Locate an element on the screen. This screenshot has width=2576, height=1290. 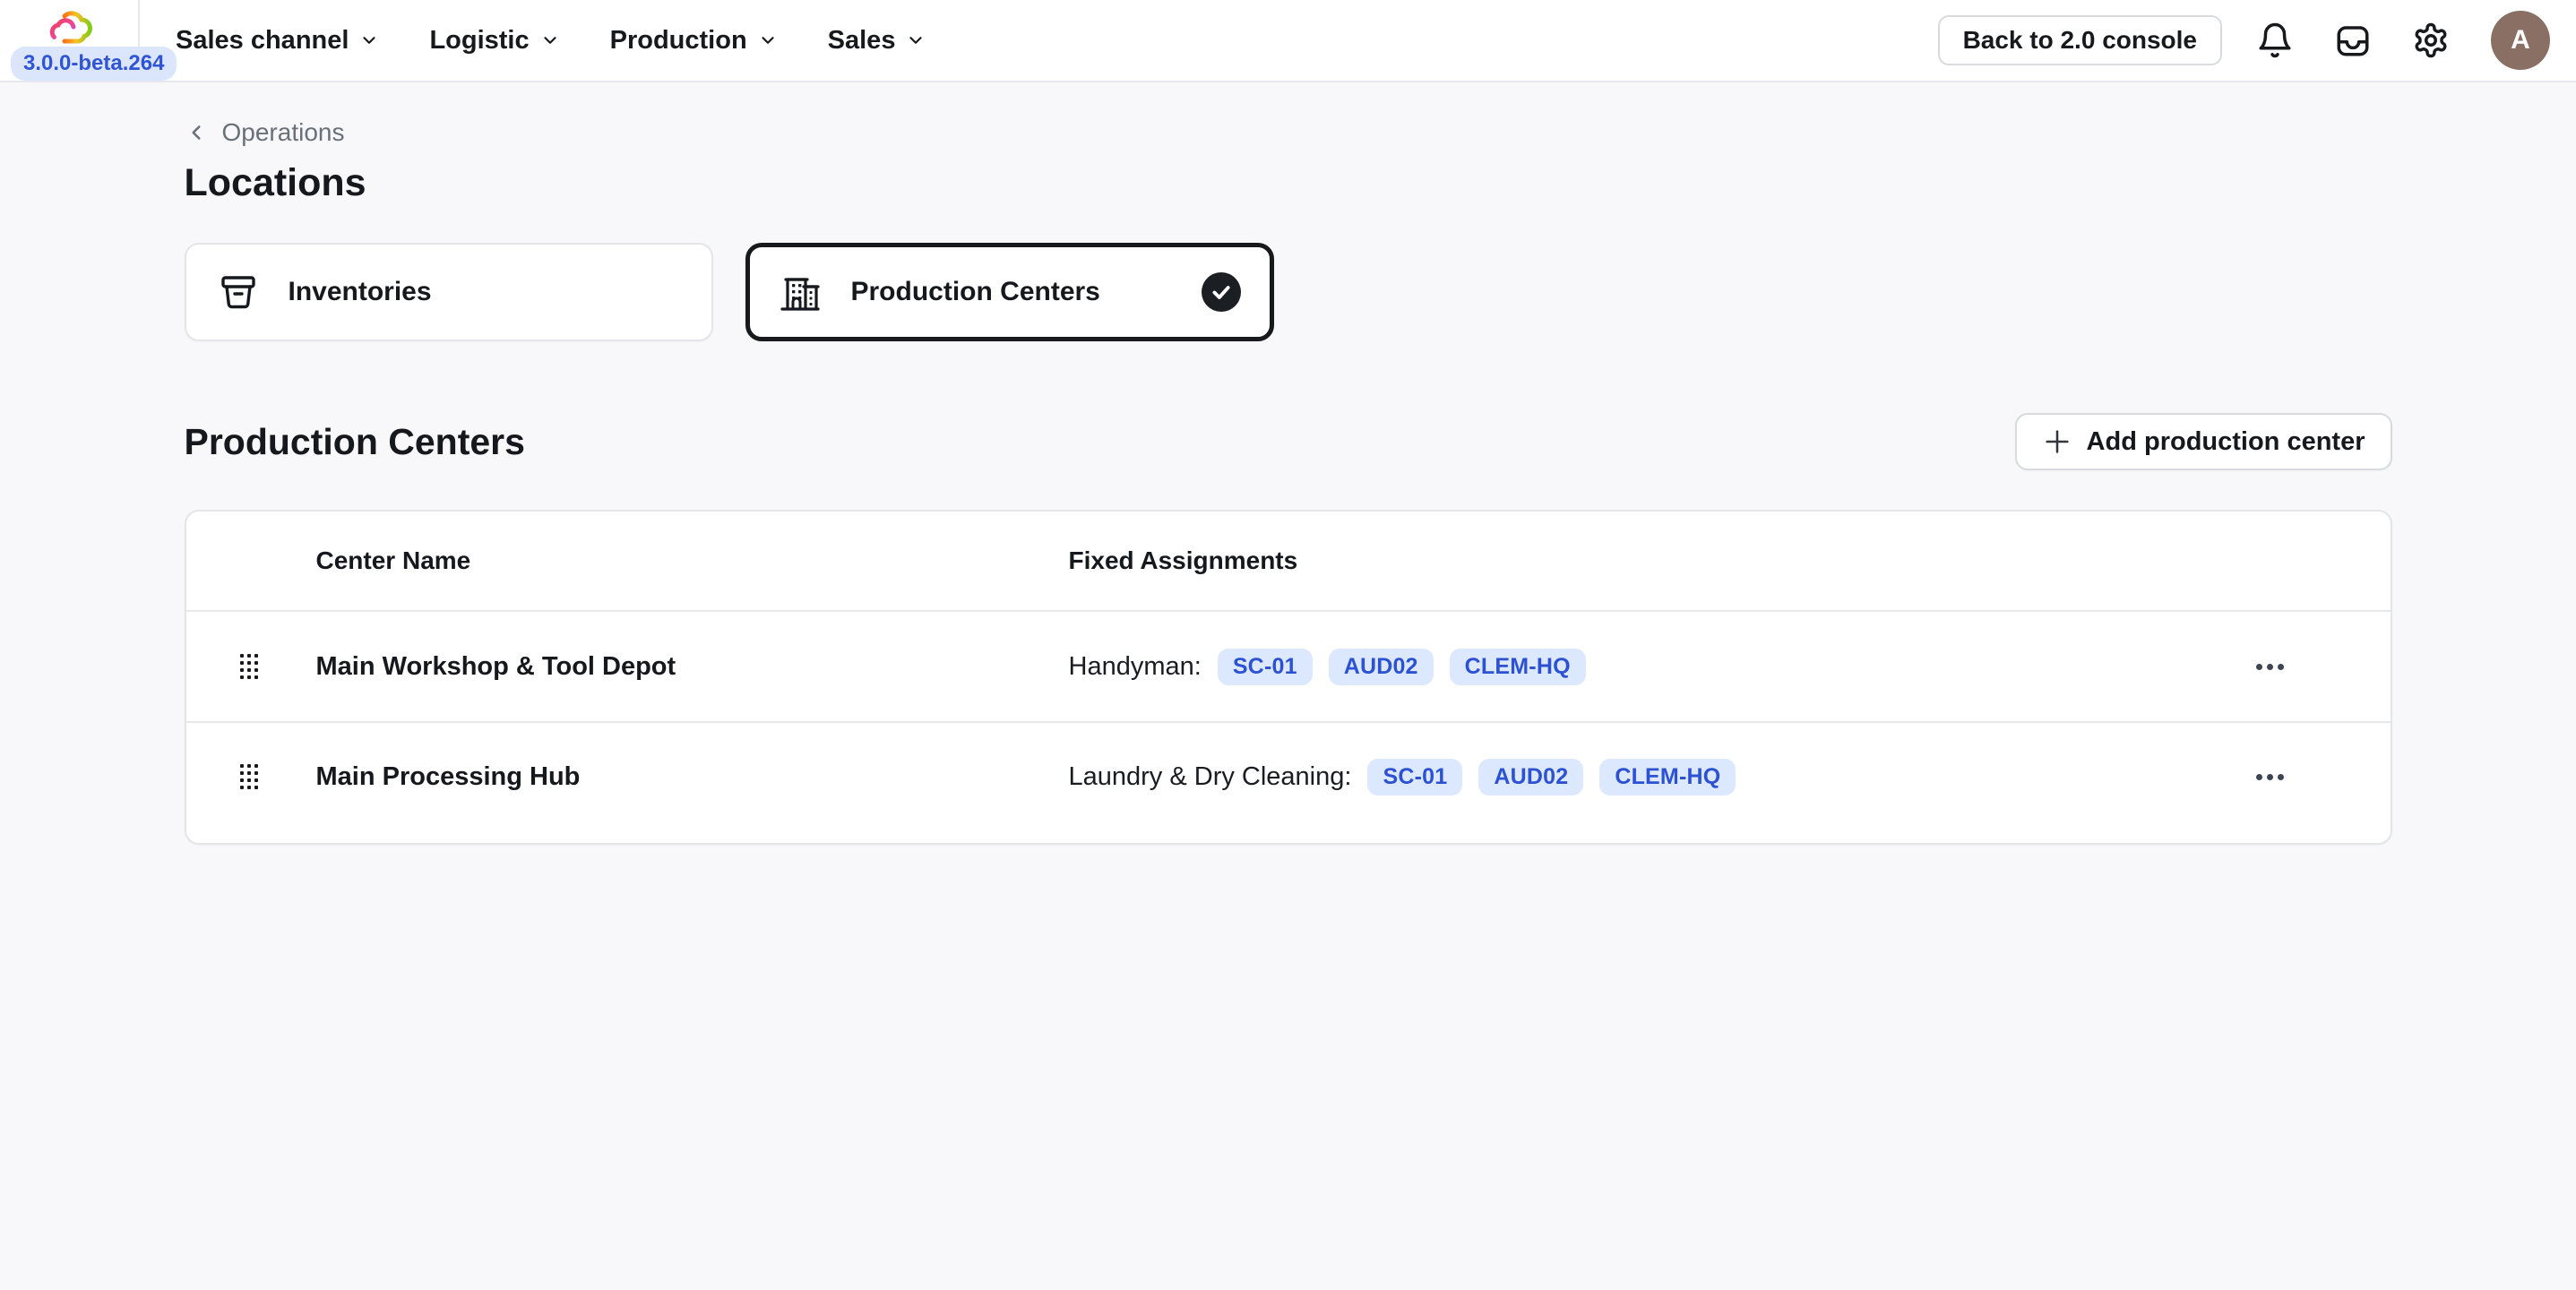
tab-inventories: Inventories is located at coordinates (448, 292).